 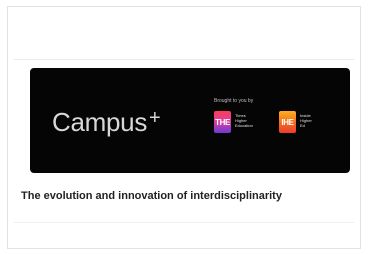 I want to click on inside-higher-ed-logo-icon: IHE, so click(x=287, y=122).